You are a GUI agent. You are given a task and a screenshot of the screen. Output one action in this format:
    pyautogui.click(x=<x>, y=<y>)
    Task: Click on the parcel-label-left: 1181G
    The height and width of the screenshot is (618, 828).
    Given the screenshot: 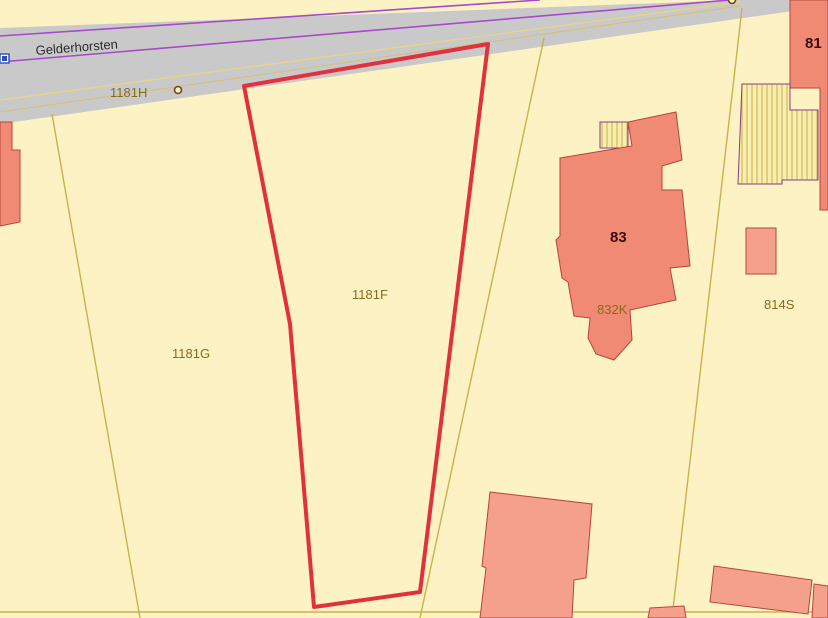 What is the action you would take?
    pyautogui.click(x=191, y=353)
    